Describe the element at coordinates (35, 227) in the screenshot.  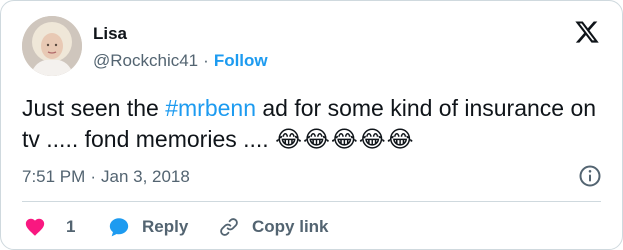
I see `heart-icon` at that location.